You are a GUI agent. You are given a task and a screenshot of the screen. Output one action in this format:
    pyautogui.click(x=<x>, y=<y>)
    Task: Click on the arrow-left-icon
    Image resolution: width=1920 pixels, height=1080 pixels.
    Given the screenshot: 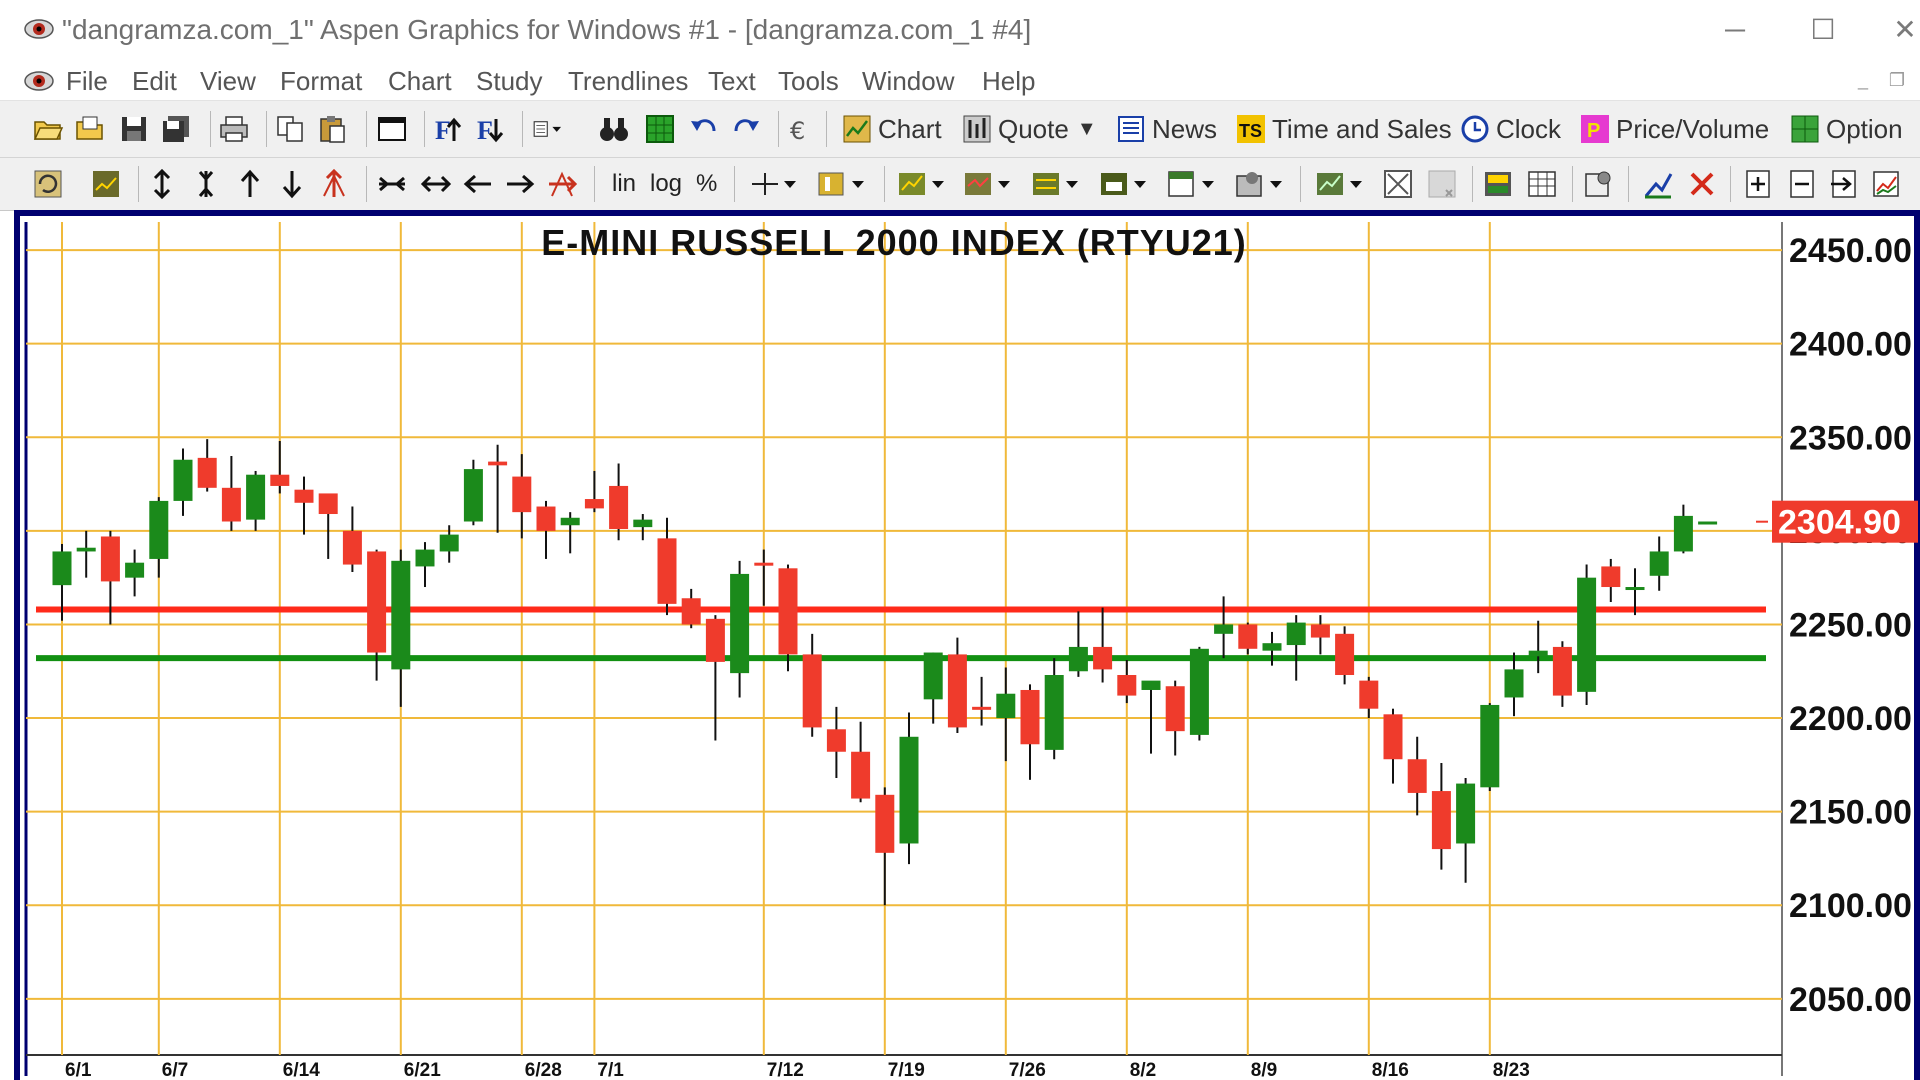 What is the action you would take?
    pyautogui.click(x=478, y=184)
    